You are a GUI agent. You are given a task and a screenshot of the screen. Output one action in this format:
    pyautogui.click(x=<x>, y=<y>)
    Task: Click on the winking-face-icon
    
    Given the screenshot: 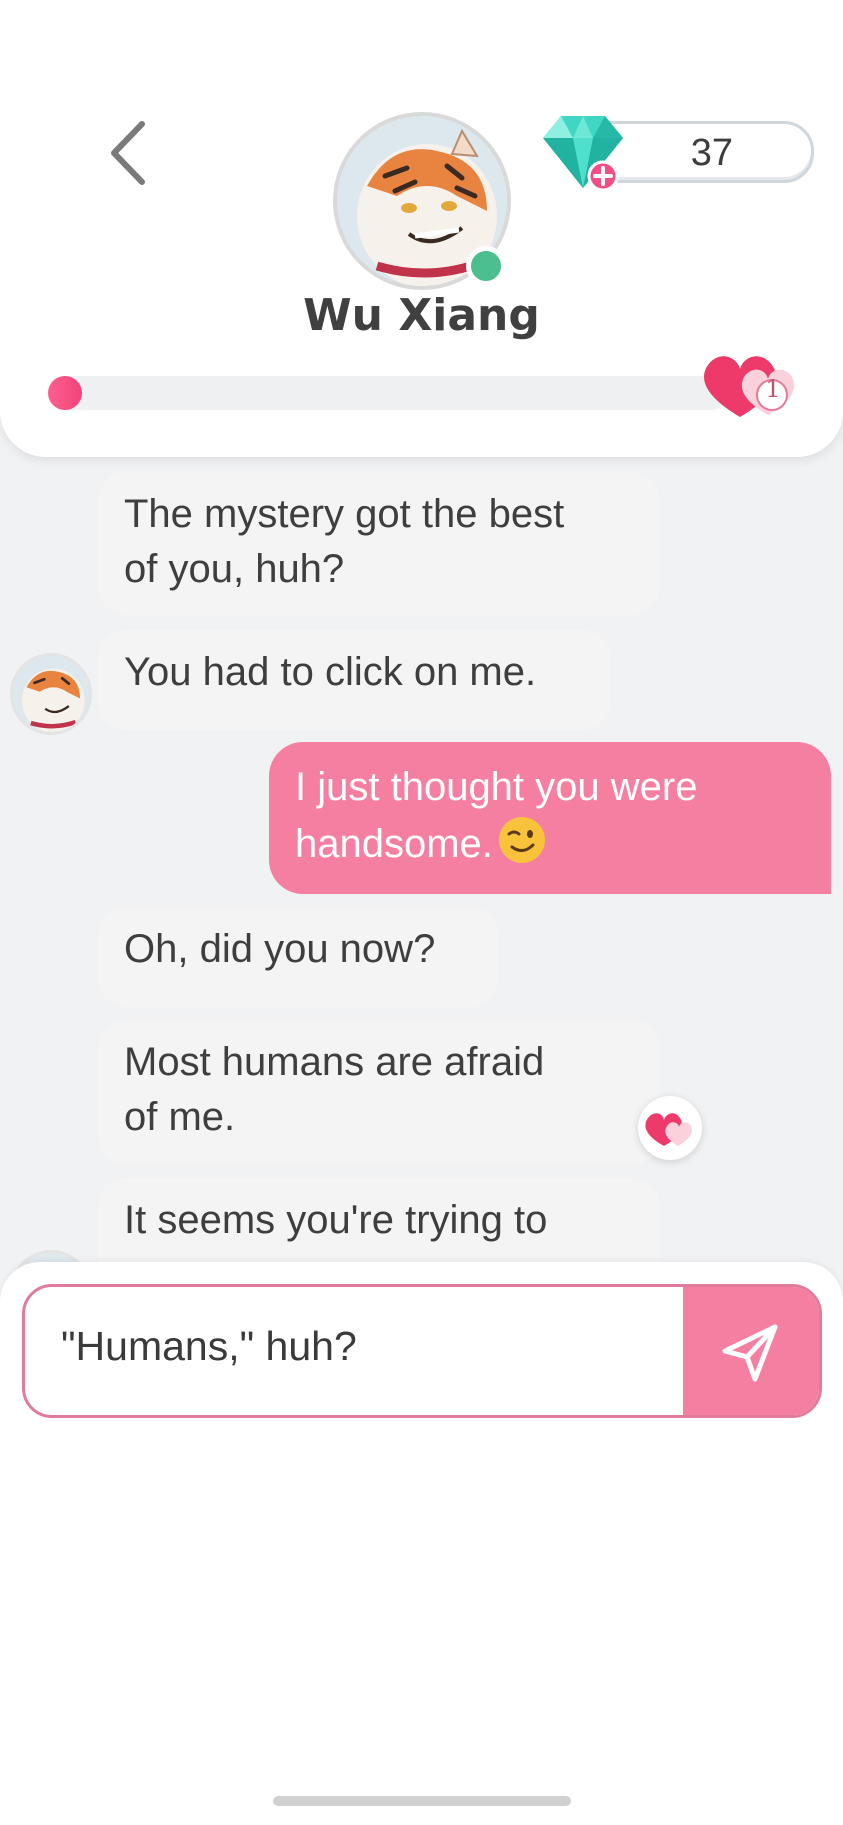 What is the action you would take?
    pyautogui.click(x=521, y=840)
    